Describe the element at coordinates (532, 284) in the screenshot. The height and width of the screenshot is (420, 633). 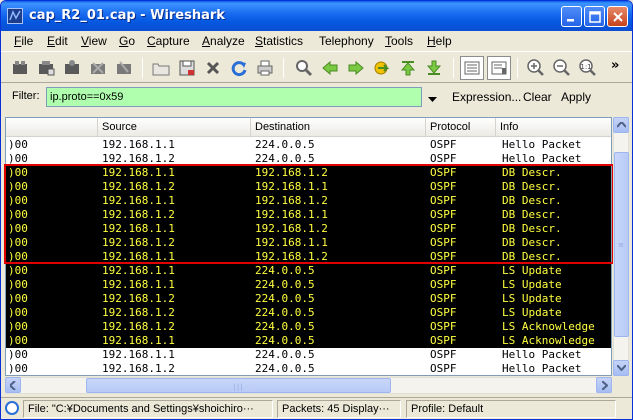
I see `packet-info: LS Update` at that location.